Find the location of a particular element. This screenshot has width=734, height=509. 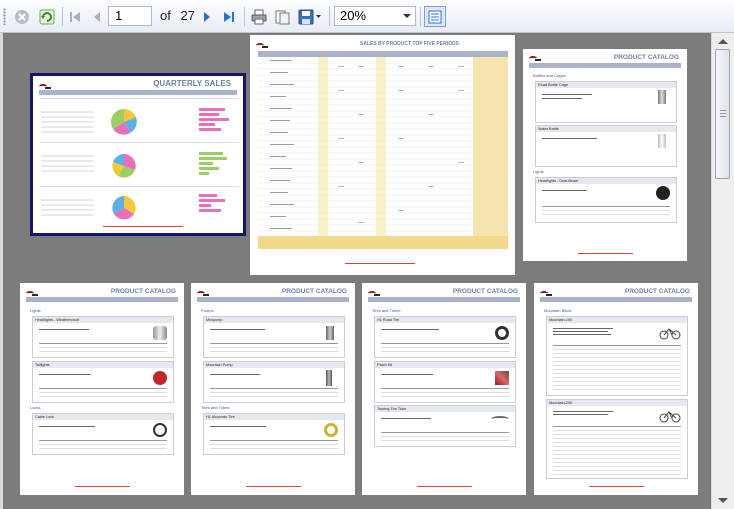

page-setup-icon is located at coordinates (282, 17).